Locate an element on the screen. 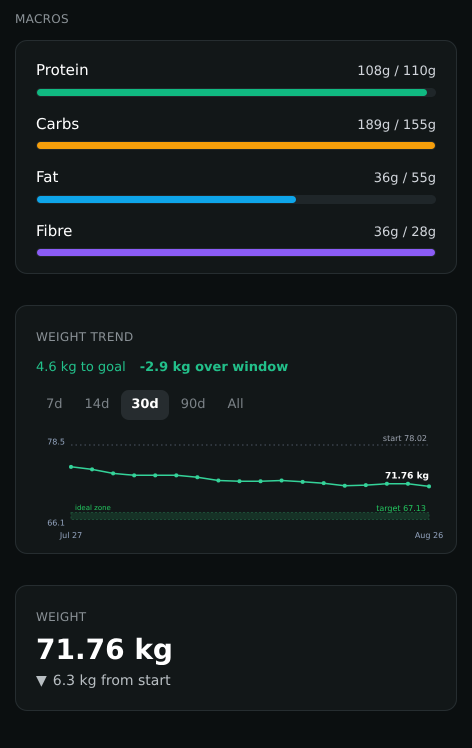 The height and width of the screenshot is (748, 472). macro-name: Carbs is located at coordinates (58, 124).